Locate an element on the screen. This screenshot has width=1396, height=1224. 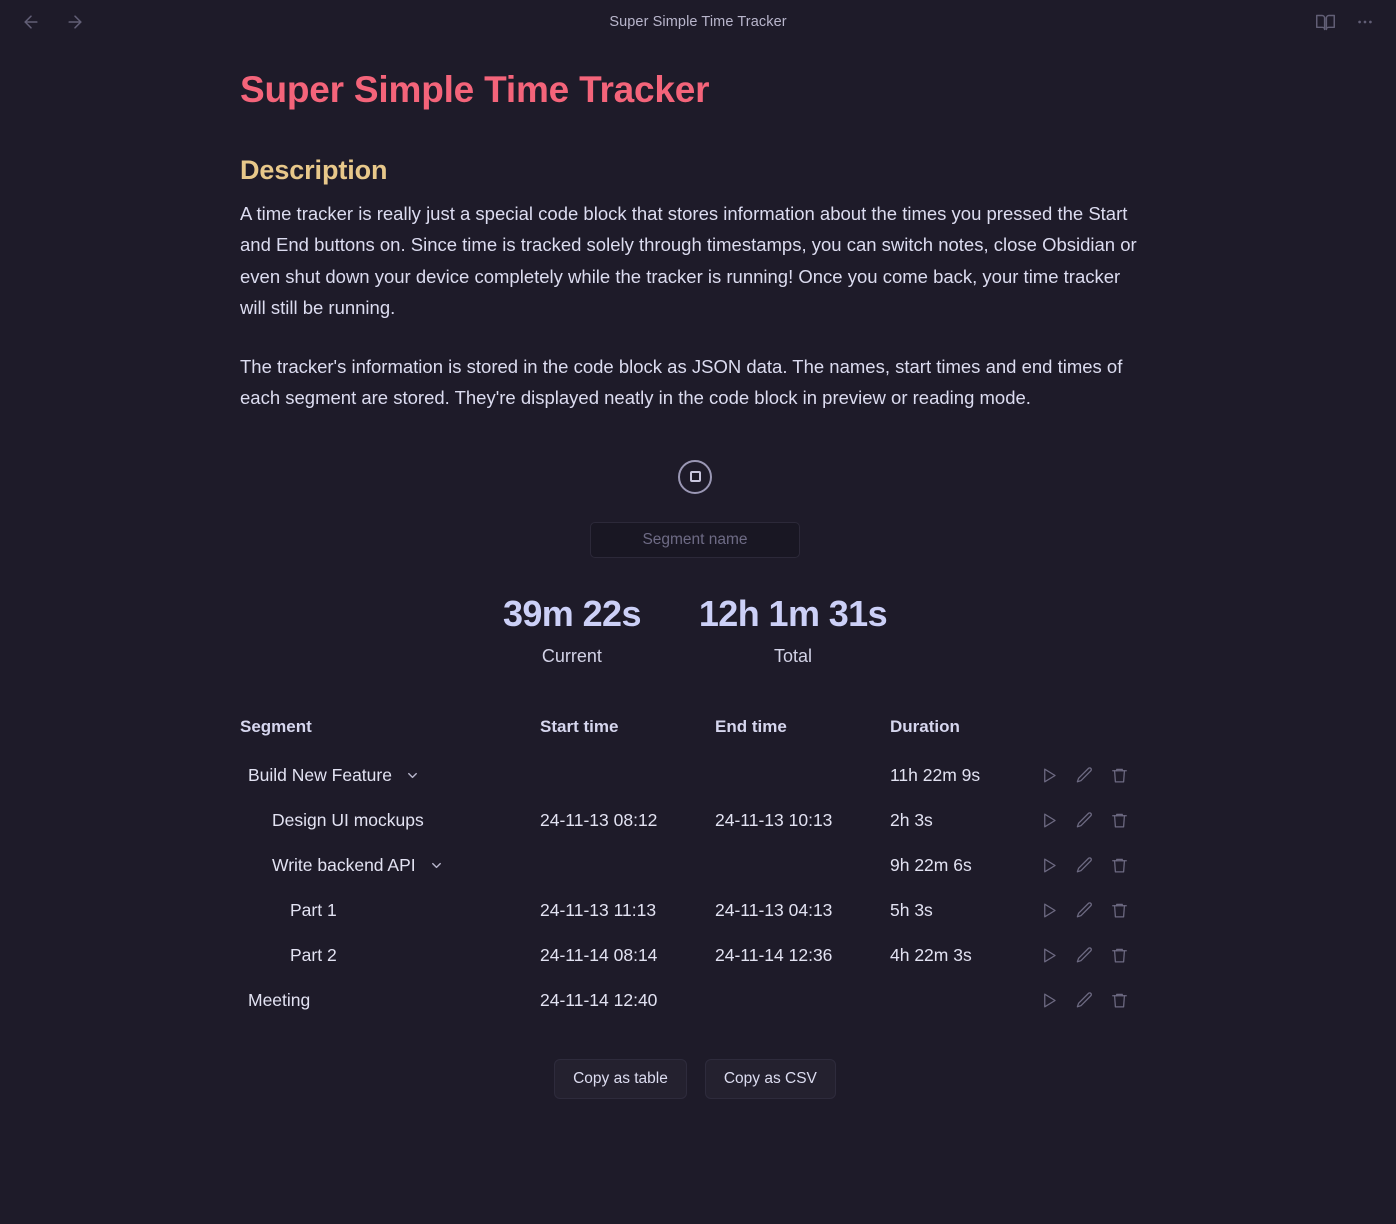
copy-as-csv-button: Copy as CSV is located at coordinates (770, 1079).